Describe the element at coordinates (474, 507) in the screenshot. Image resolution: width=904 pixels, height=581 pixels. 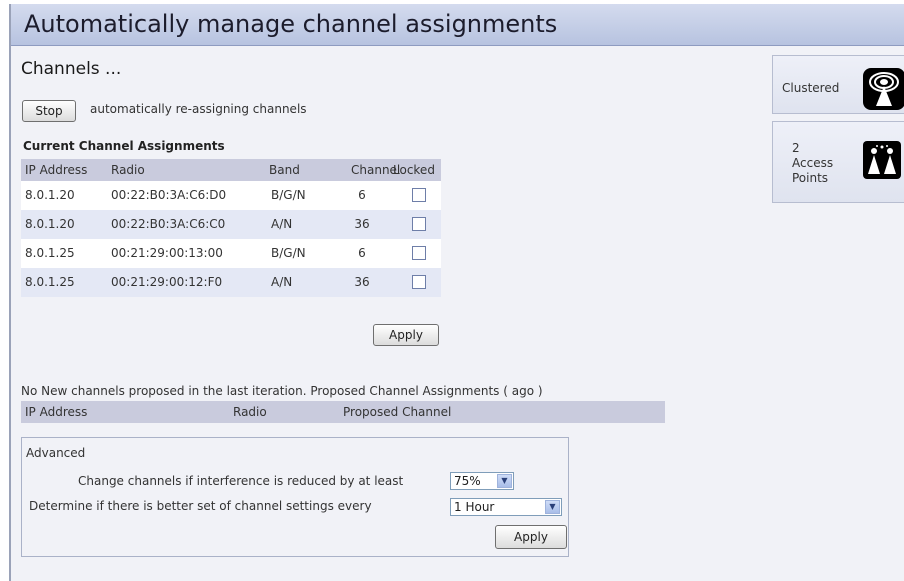
I see `interval-value: 1 Hour` at that location.